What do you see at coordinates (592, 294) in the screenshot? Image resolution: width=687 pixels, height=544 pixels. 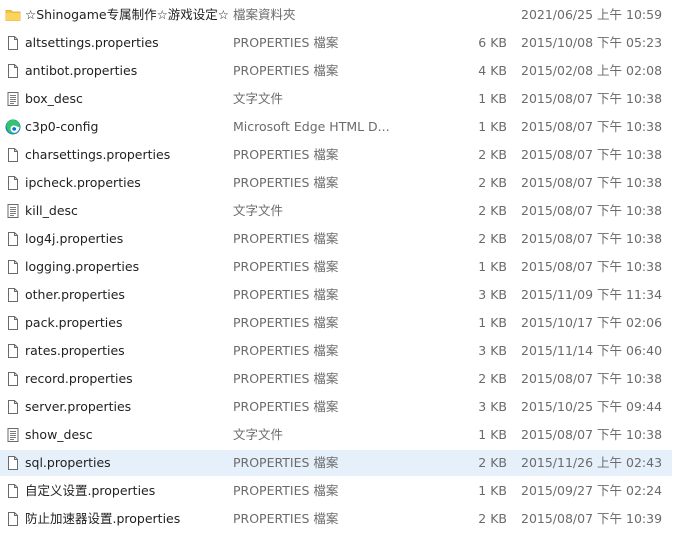 I see `file-modified: 2015/11/09 下午 11:34` at bounding box center [592, 294].